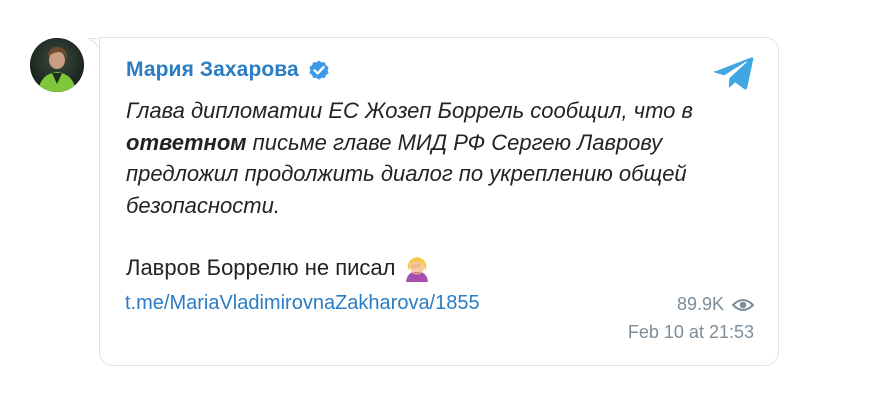  I want to click on post-text-bold: ответном, so click(186, 142).